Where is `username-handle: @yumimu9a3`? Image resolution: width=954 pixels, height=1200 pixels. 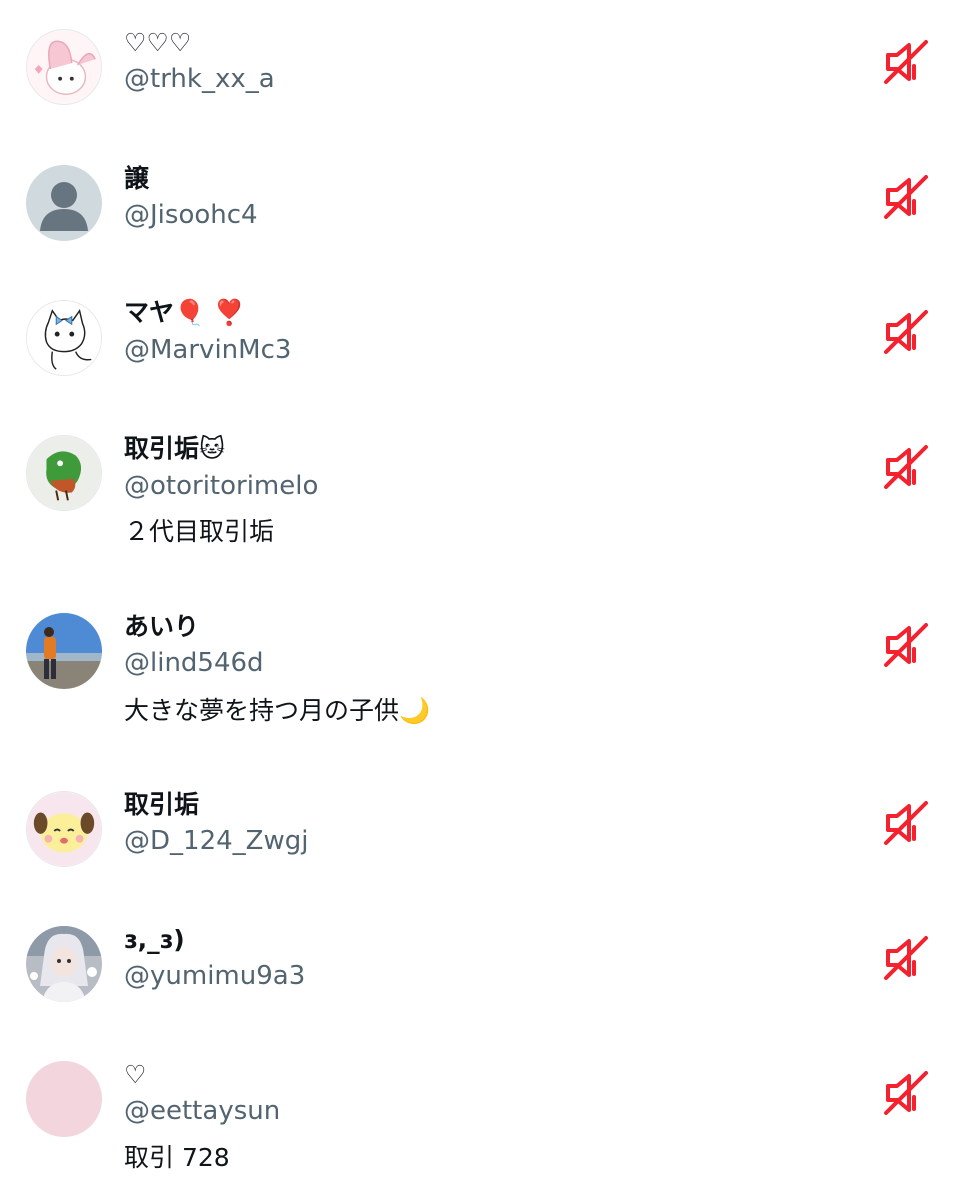 username-handle: @yumimu9a3 is located at coordinates (215, 976).